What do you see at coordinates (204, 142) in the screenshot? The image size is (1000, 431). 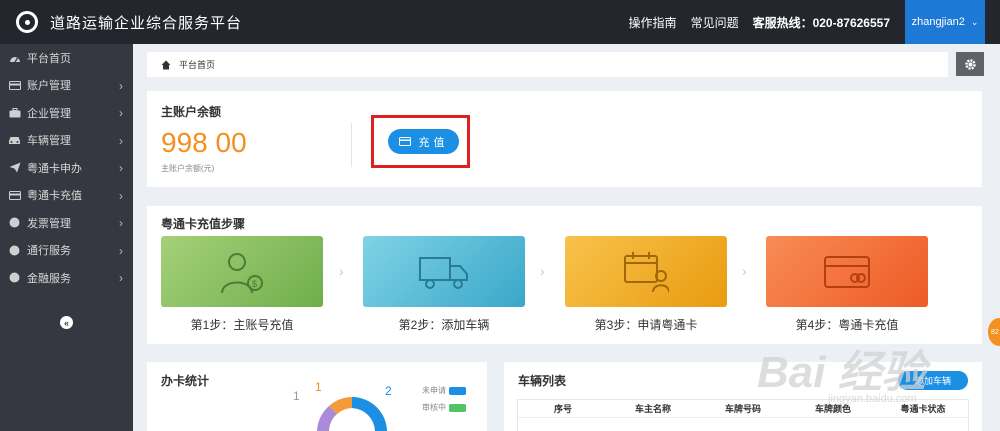 I see `balance-value: 998 00` at bounding box center [204, 142].